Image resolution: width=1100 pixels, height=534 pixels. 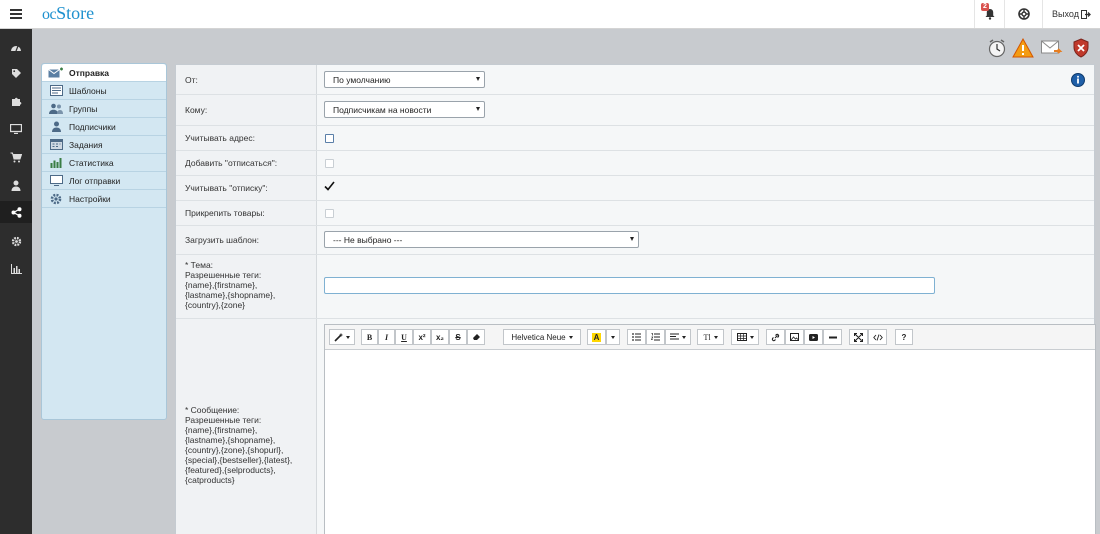 I want to click on subnav-item-groups: Группы, so click(x=104, y=109).